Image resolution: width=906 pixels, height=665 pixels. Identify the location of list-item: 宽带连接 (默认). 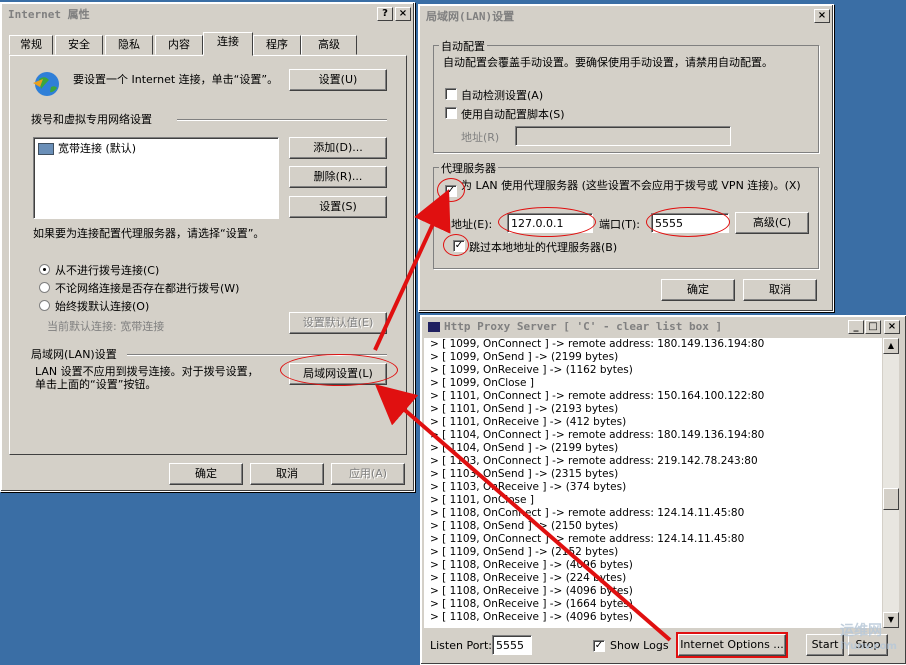
(87, 148).